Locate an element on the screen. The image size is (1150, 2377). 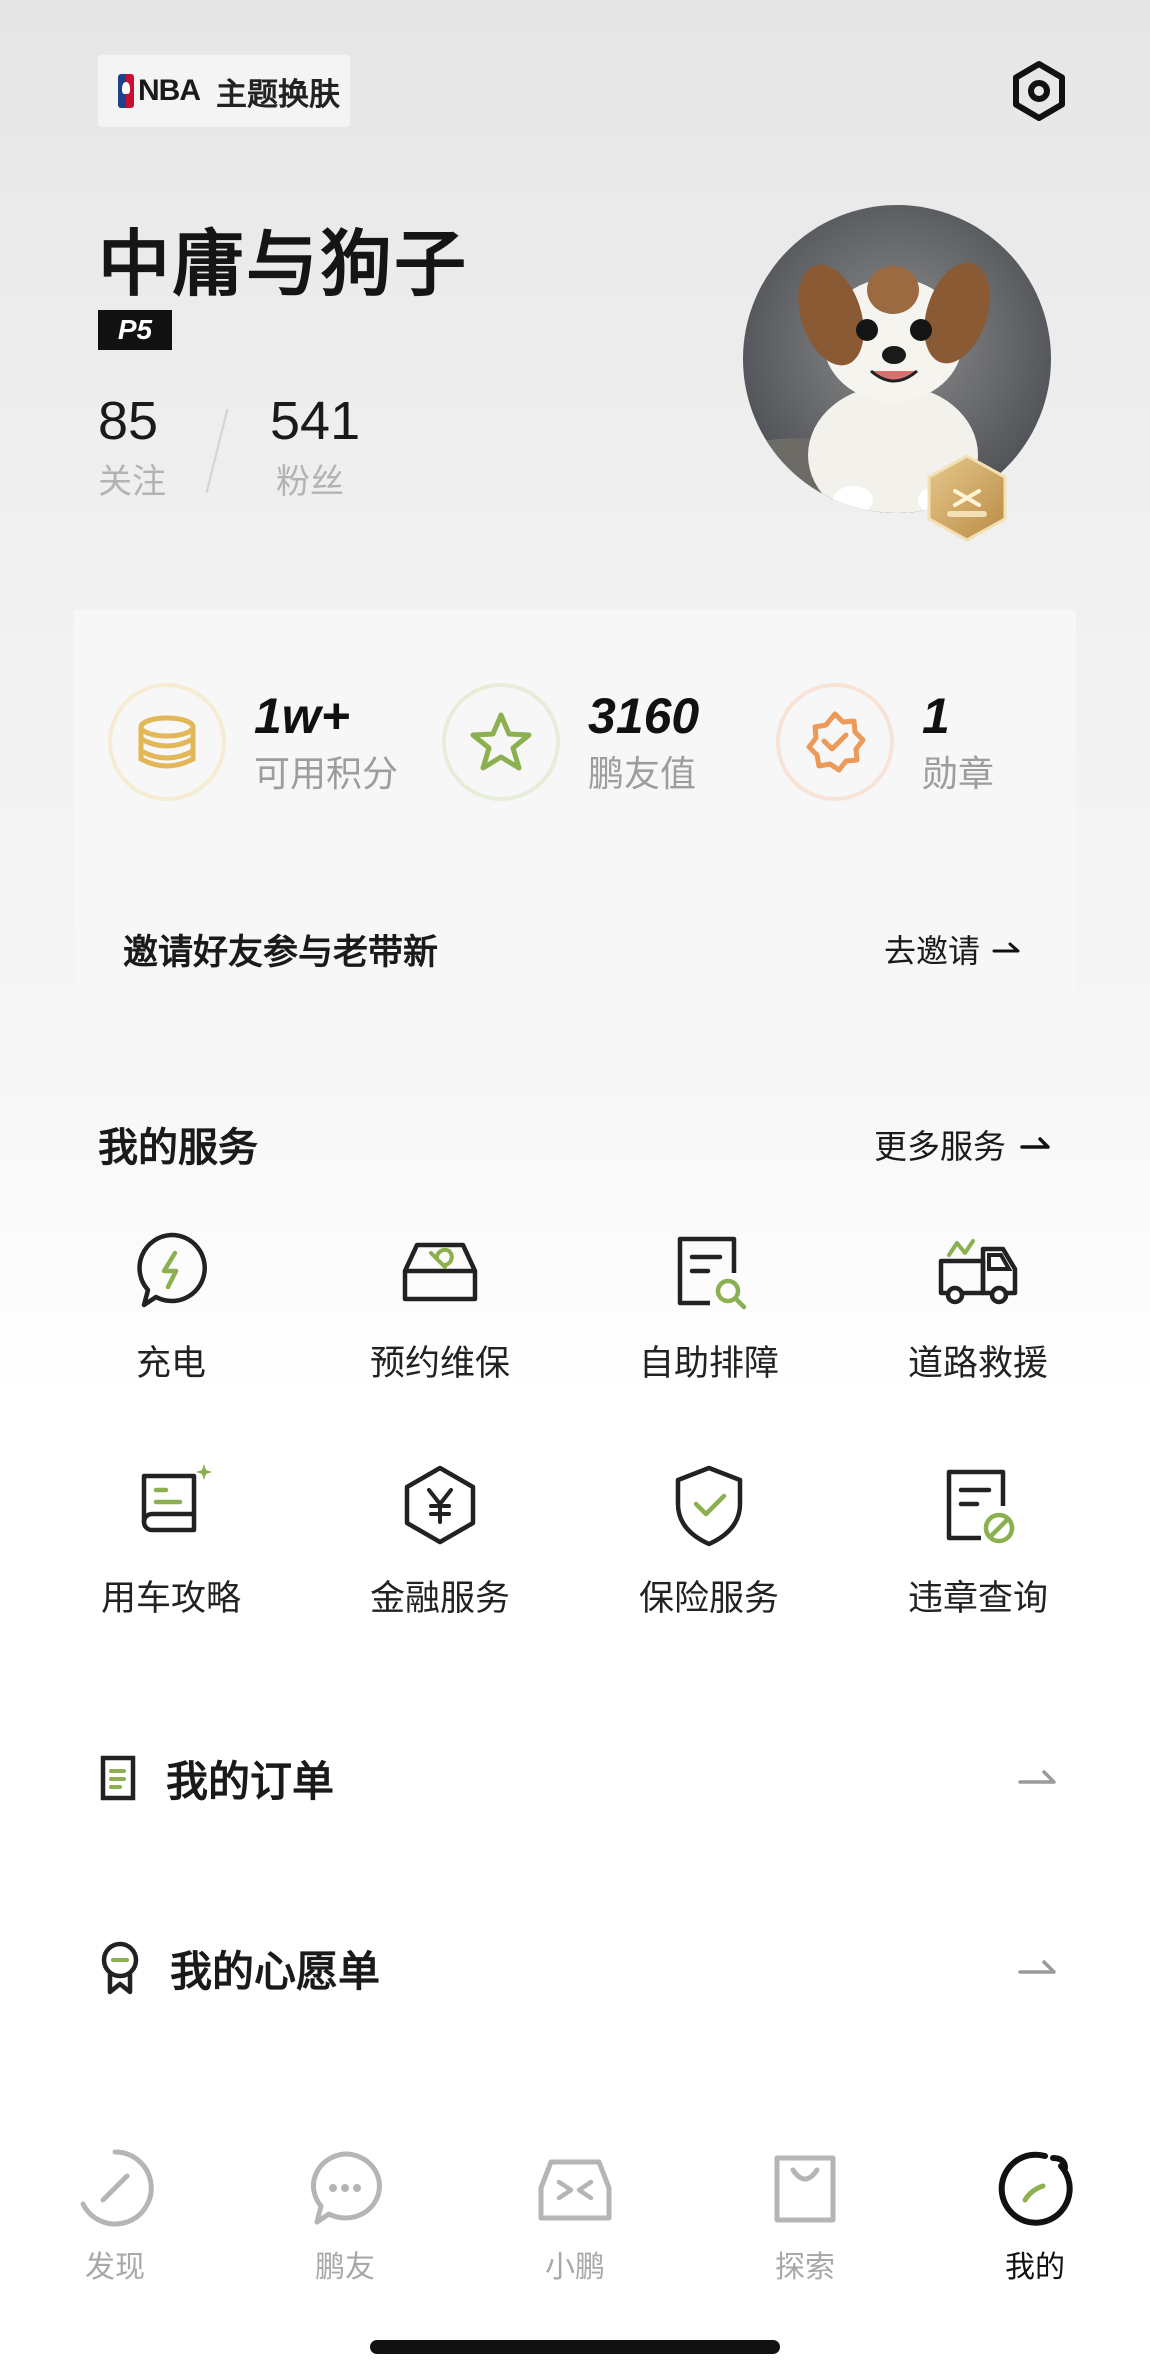
points-value: 1w+ is located at coordinates (302, 716).